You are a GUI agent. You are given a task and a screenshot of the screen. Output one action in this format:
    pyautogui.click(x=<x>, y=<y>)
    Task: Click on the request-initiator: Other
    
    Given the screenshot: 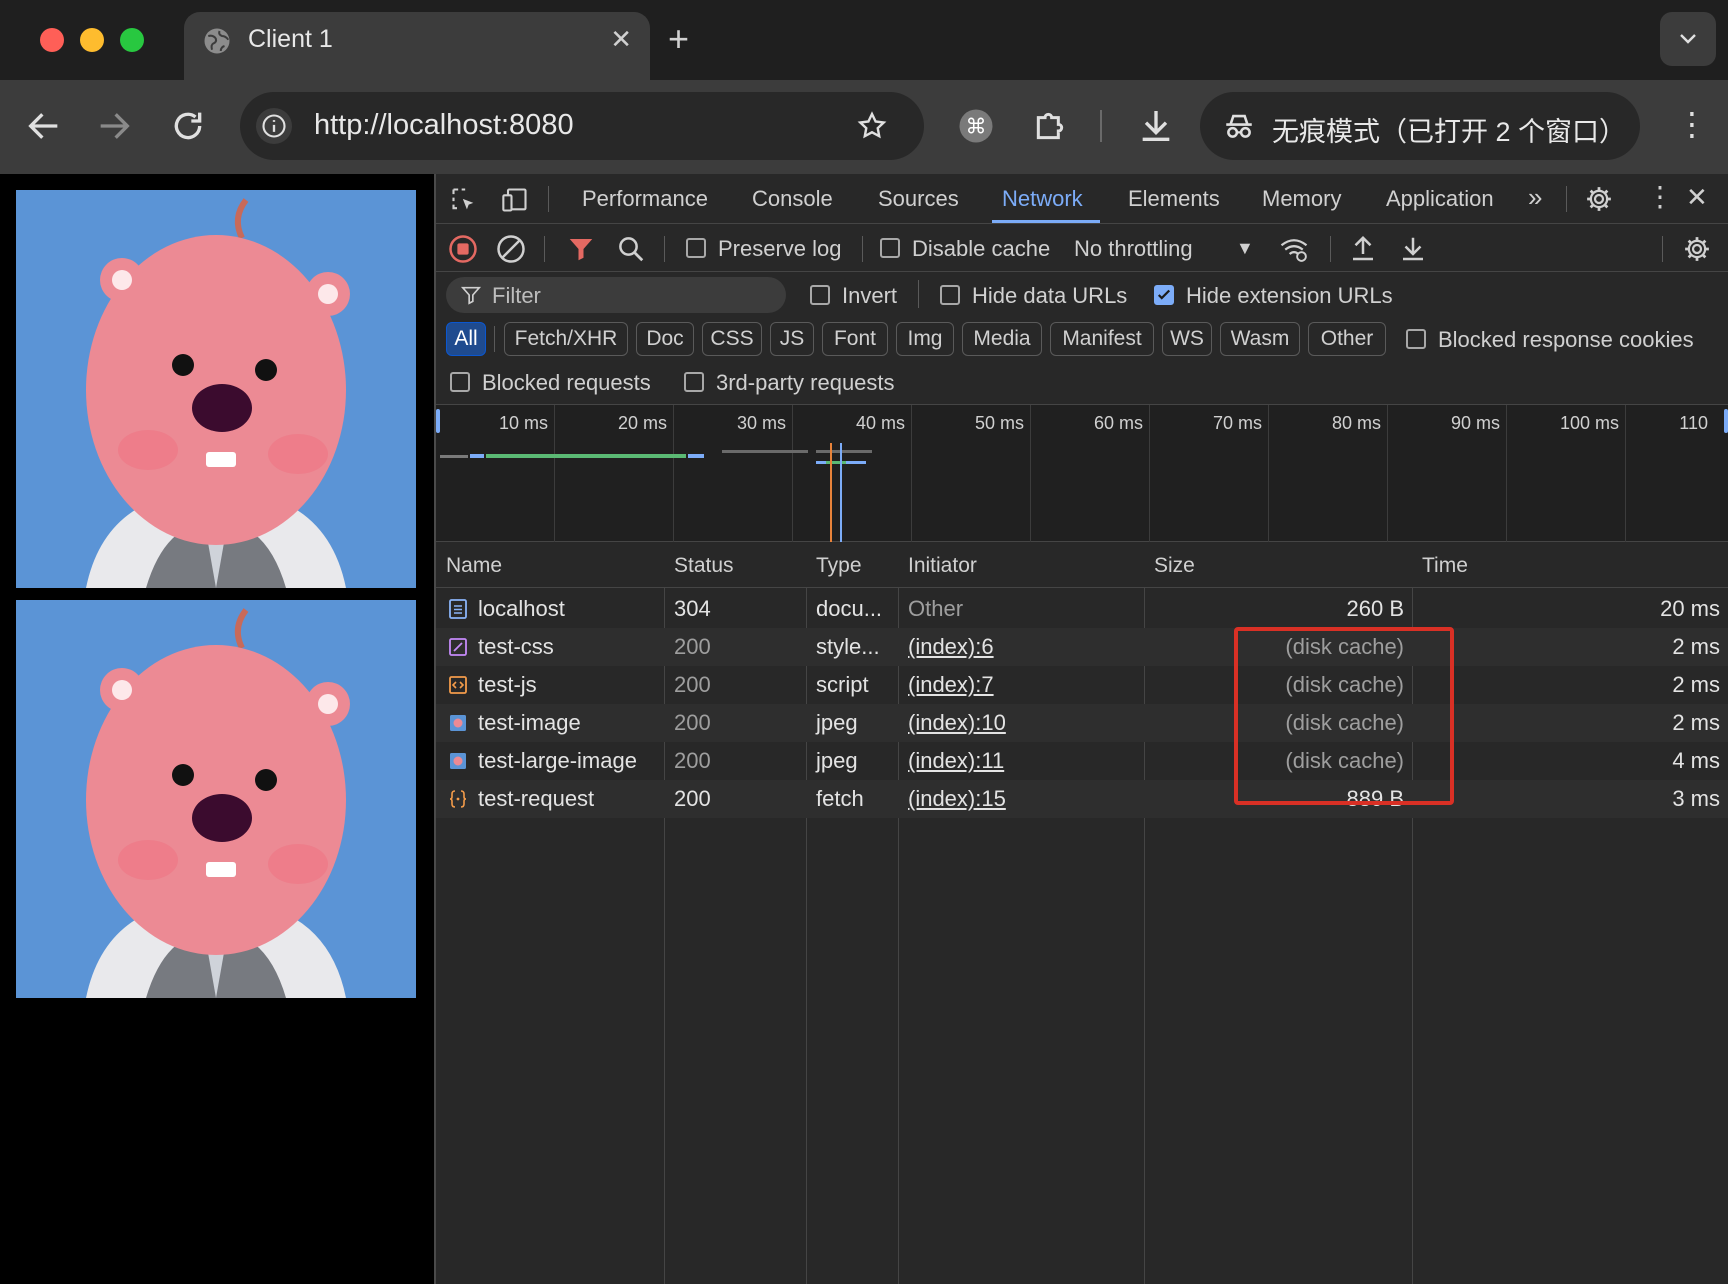 What is the action you would take?
    pyautogui.click(x=936, y=608)
    